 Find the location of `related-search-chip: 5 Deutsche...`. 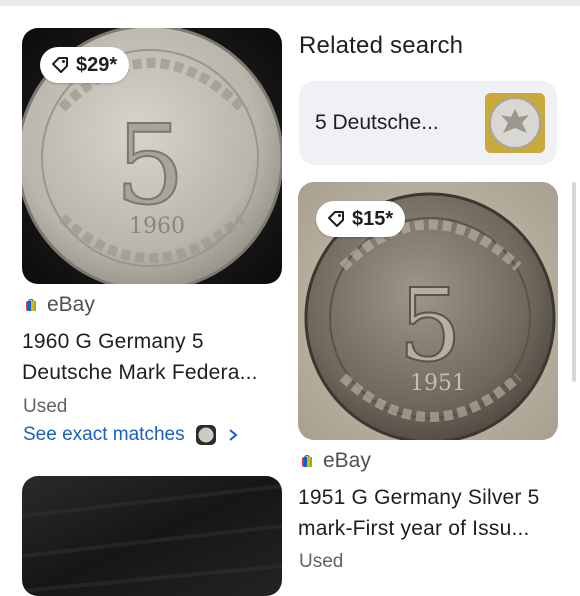

related-search-chip: 5 Deutsche... is located at coordinates (428, 123).